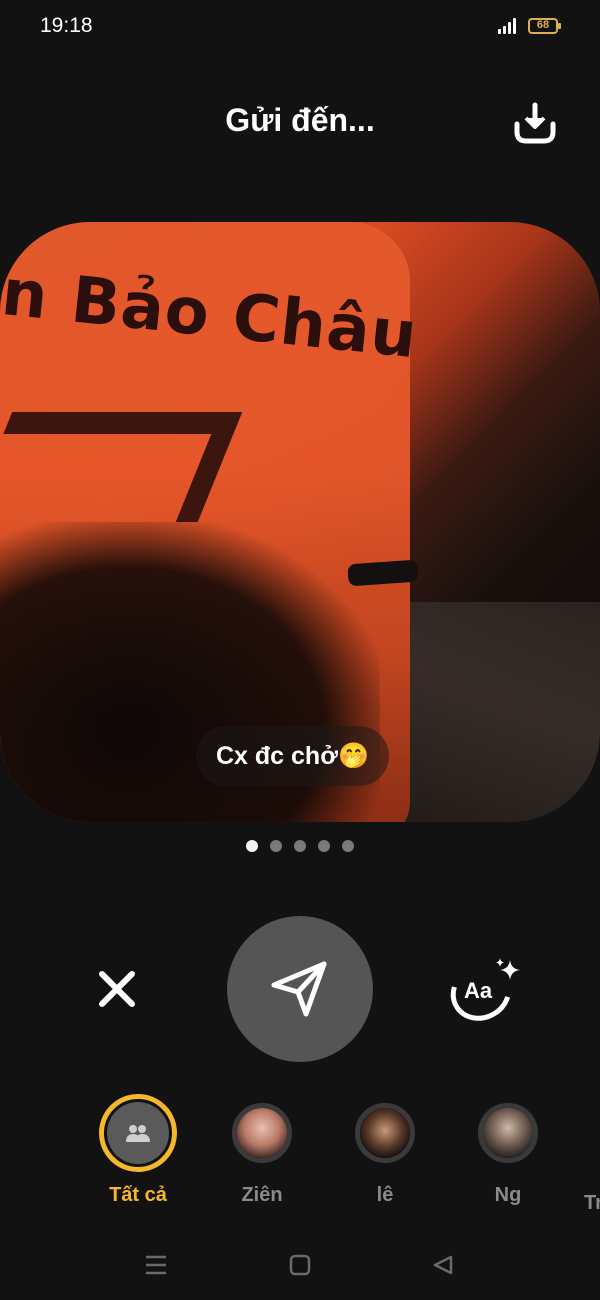 This screenshot has height=1300, width=600. I want to click on battery-level: 68, so click(543, 25).